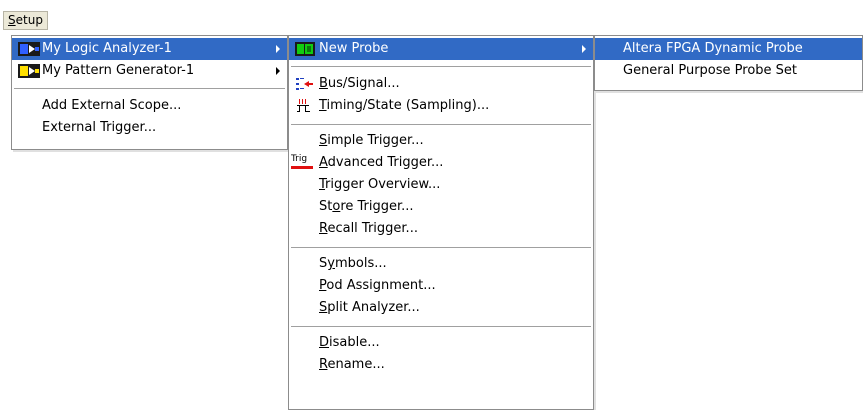 This screenshot has height=410, width=863. Describe the element at coordinates (354, 48) in the screenshot. I see `menu-item-label: New Probe` at that location.